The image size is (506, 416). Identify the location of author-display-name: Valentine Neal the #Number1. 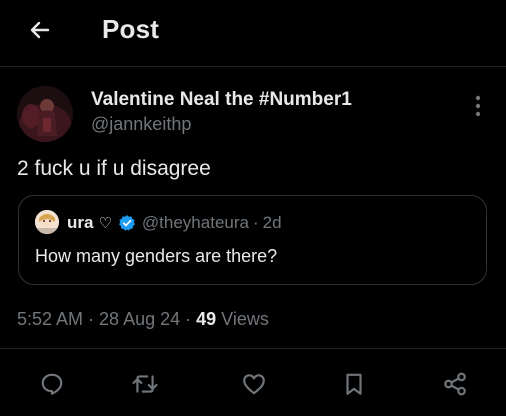
(221, 100).